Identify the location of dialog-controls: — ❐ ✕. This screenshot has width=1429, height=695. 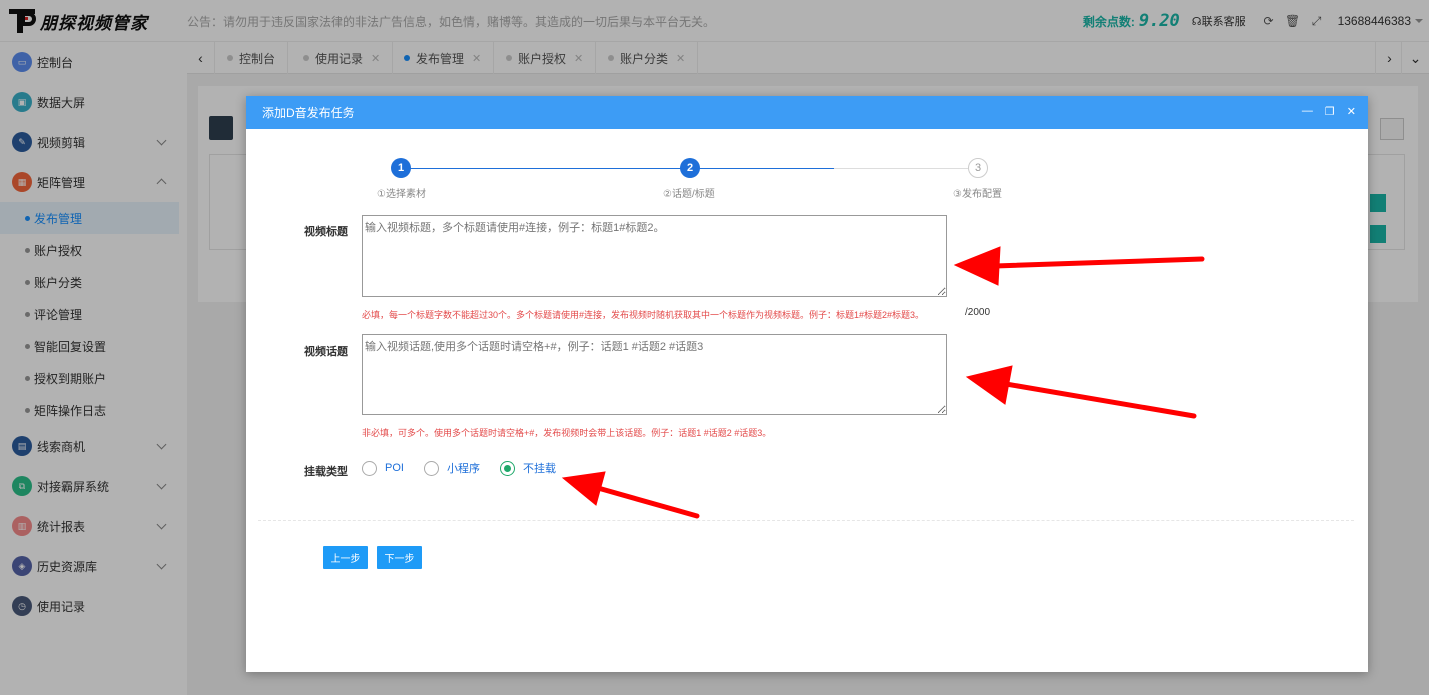
(1329, 111).